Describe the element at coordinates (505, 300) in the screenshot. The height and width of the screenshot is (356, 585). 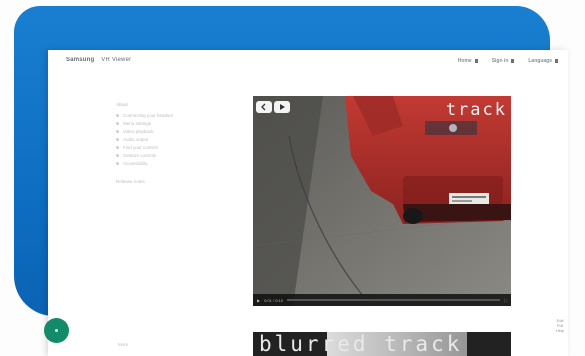
I see `fullscreen-icon: ⛶` at that location.